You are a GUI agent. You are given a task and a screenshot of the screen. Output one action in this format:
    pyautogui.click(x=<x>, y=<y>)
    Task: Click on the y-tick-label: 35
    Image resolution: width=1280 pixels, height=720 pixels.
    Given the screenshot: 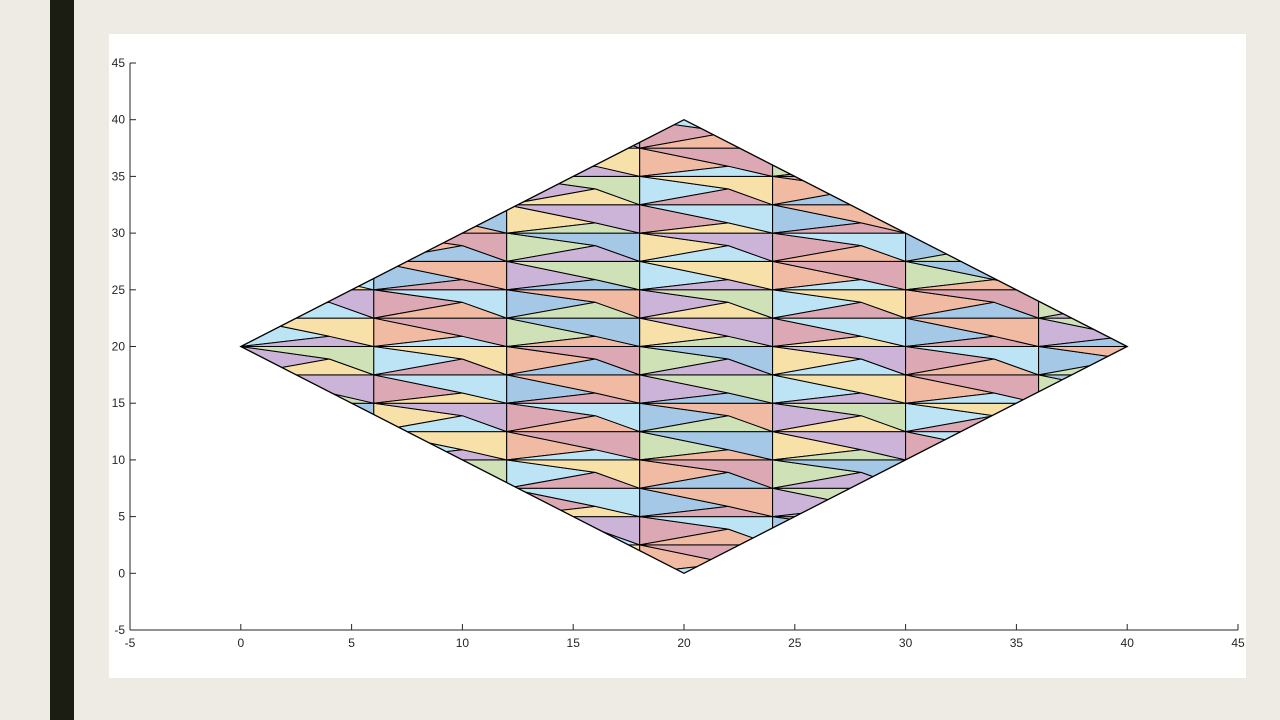 What is the action you would take?
    pyautogui.click(x=119, y=176)
    